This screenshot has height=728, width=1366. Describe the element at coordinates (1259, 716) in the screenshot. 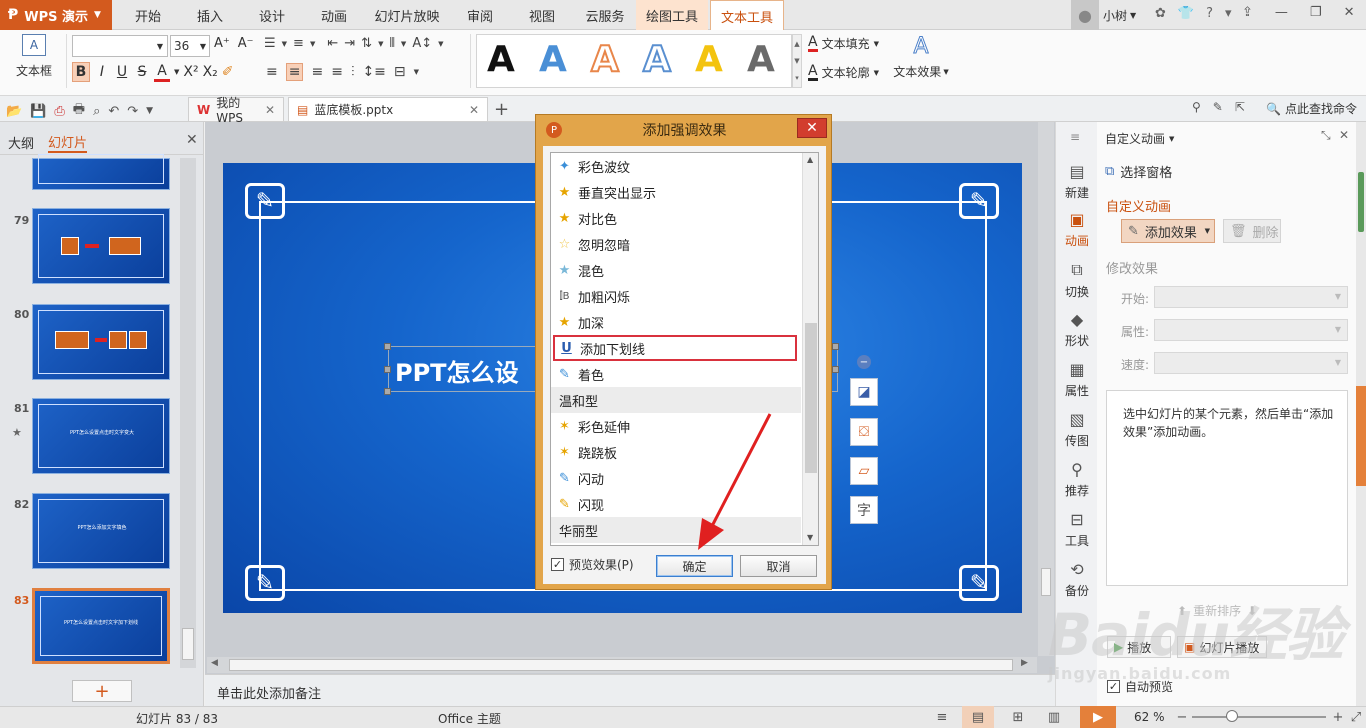

I see `zoom-slider` at that location.